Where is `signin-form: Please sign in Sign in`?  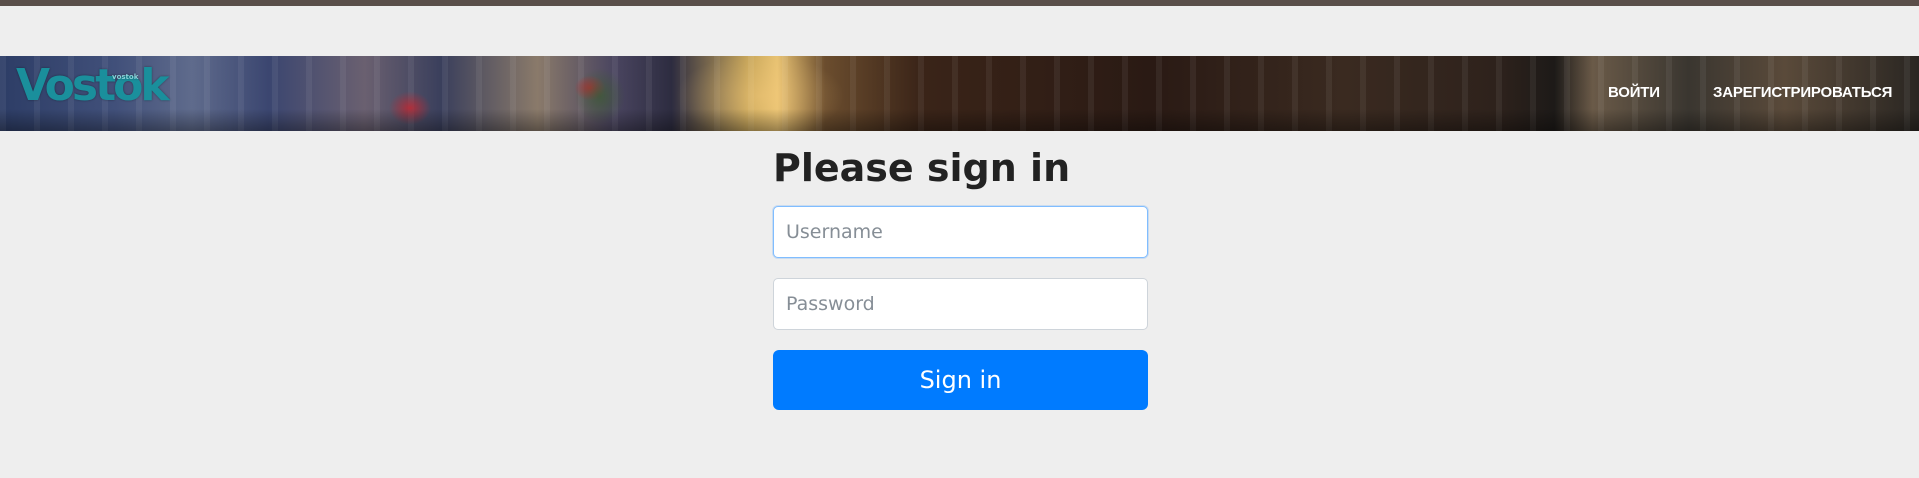 signin-form: Please sign in Sign in is located at coordinates (960, 278).